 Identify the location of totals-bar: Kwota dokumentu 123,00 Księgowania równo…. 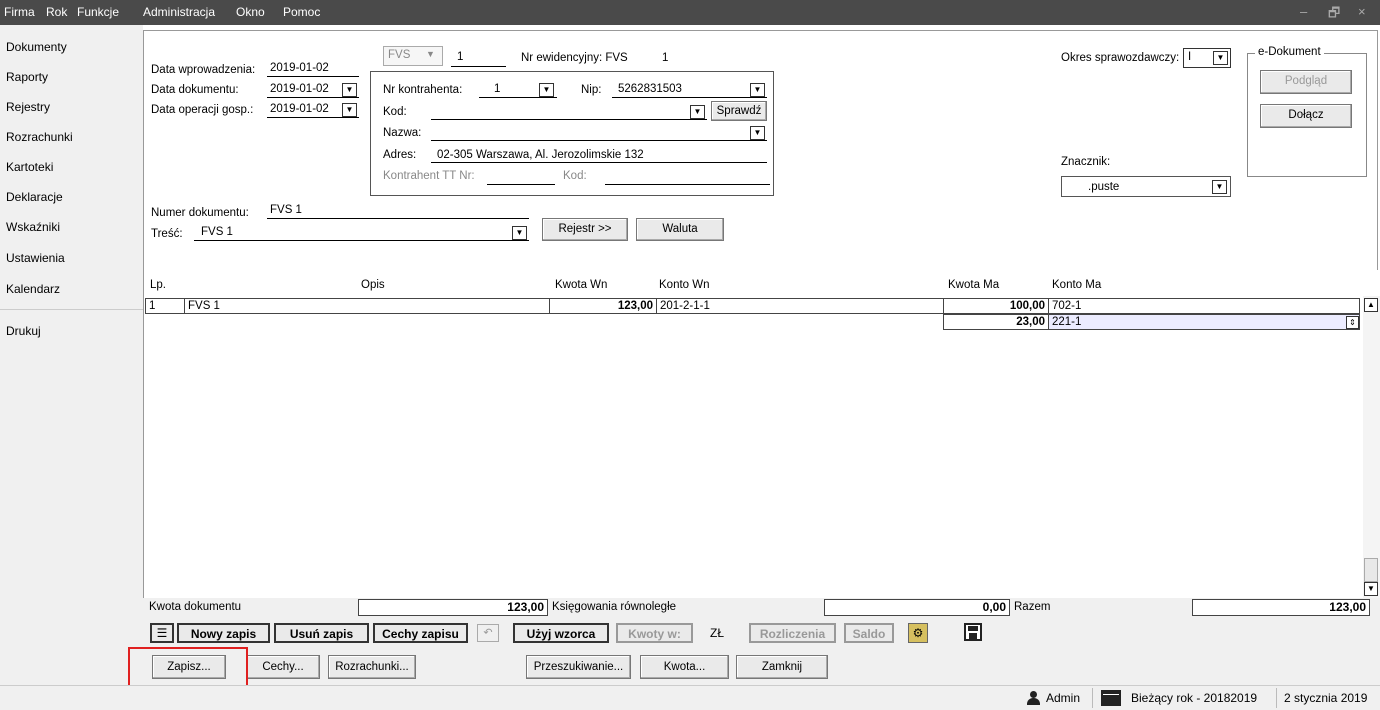
(761, 609).